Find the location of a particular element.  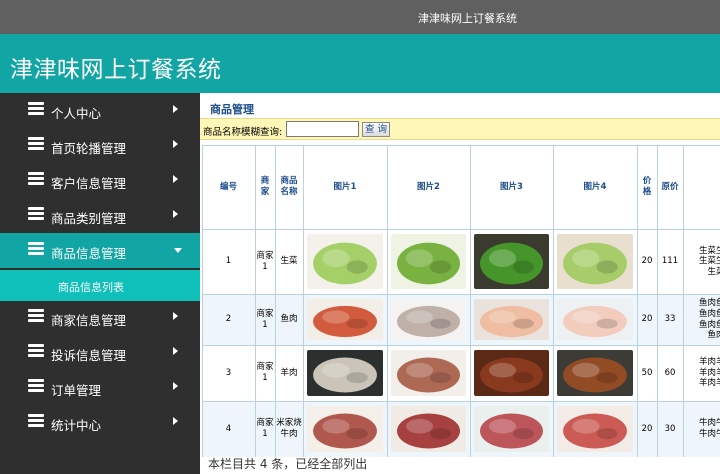

table-cell-name: 生菜 is located at coordinates (289, 261).